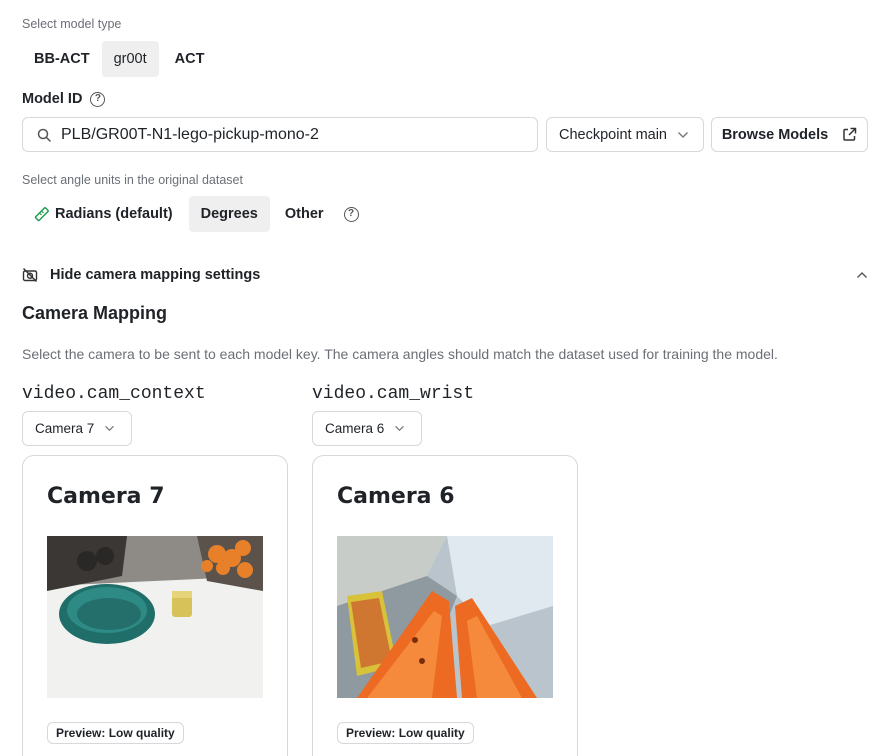  What do you see at coordinates (190, 59) in the screenshot?
I see `model-type-act: ACT` at bounding box center [190, 59].